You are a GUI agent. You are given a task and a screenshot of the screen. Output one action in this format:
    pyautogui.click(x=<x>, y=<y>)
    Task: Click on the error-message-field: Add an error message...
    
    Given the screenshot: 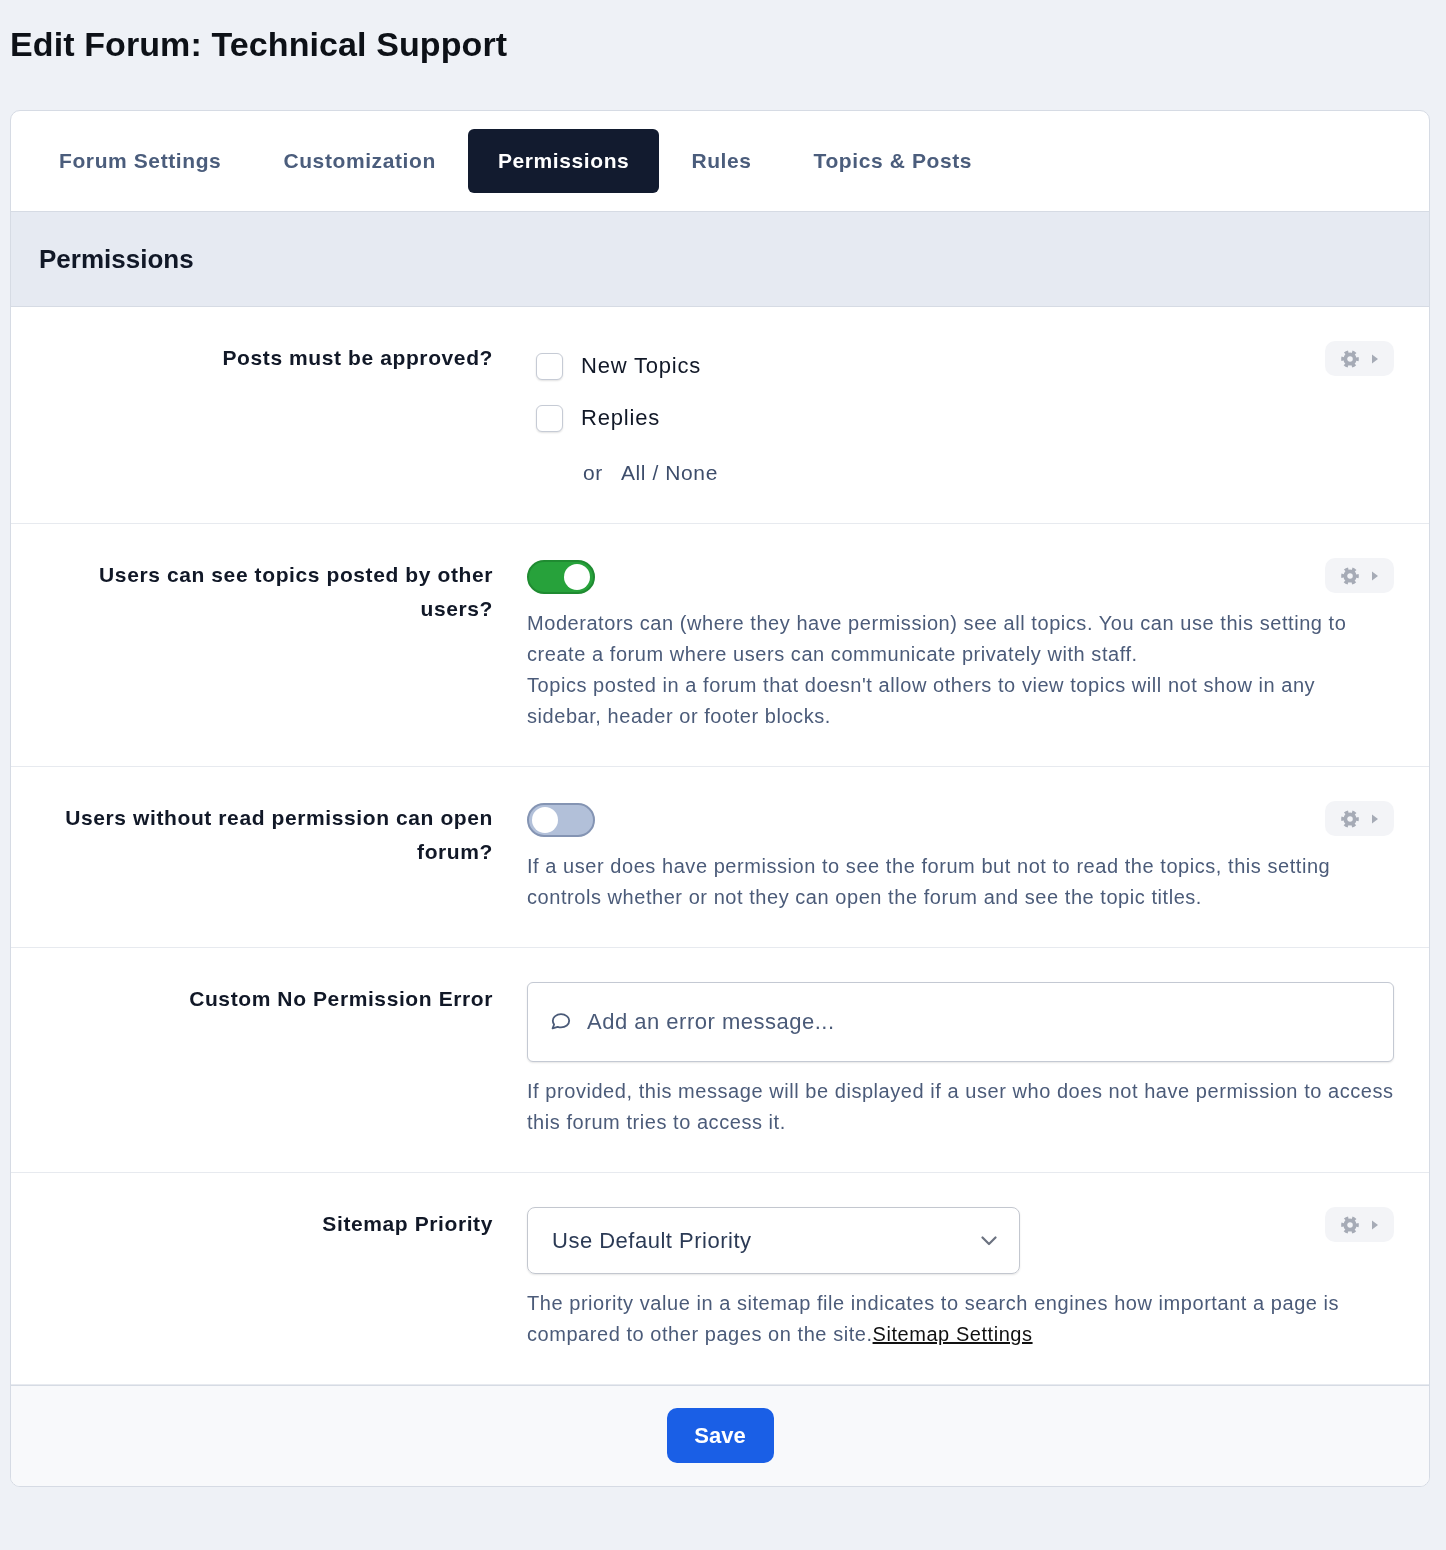 What is the action you would take?
    pyautogui.click(x=960, y=1022)
    